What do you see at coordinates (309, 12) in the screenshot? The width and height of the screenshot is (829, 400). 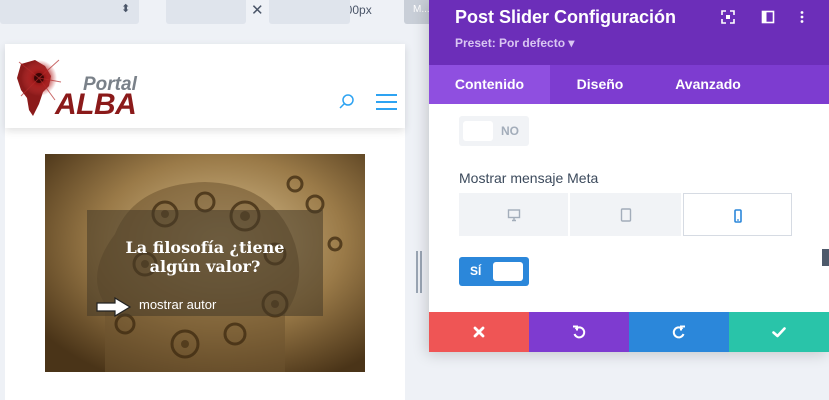 I see `height-input` at bounding box center [309, 12].